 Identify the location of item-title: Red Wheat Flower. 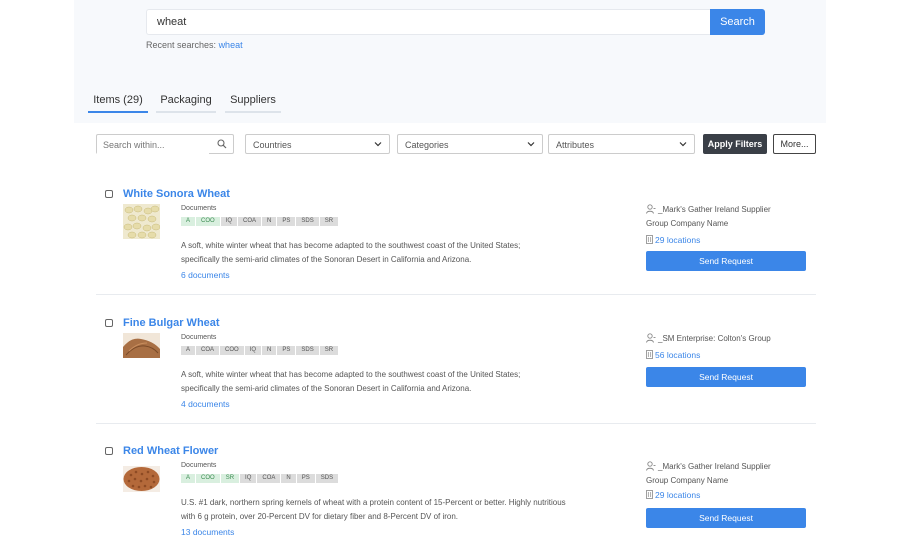
(170, 451).